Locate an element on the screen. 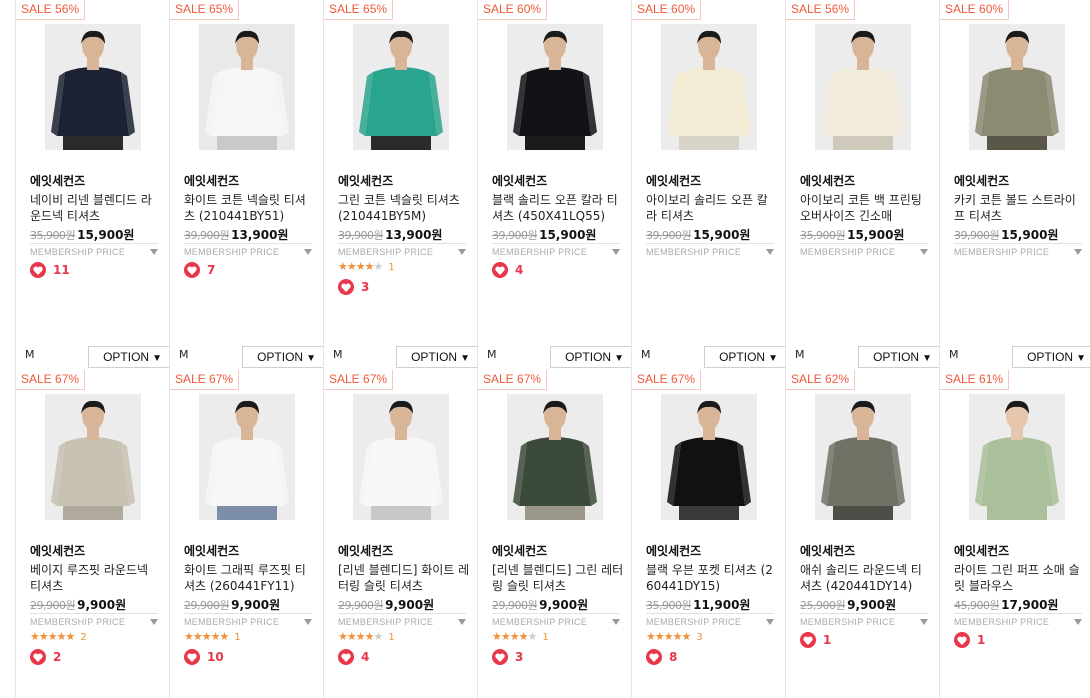 Image resolution: width=1090 pixels, height=698 pixels. product-name: 블랙 우븐 포켓 티셔츠 (260441DY15) is located at coordinates (712, 578).